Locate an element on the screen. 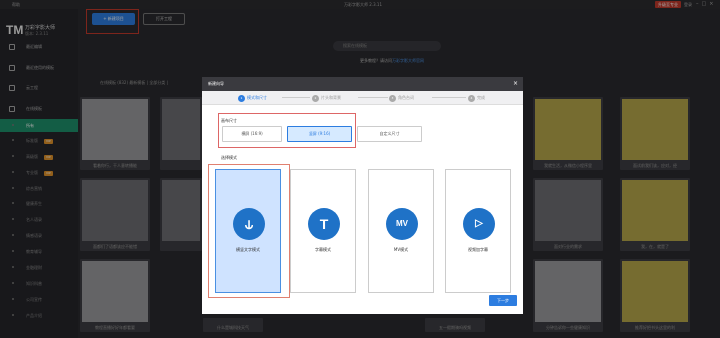 Image resolution: width=720 pixels, height=338 pixels. mode-card-text: ⫝ 横竖文字模式 is located at coordinates (248, 231).